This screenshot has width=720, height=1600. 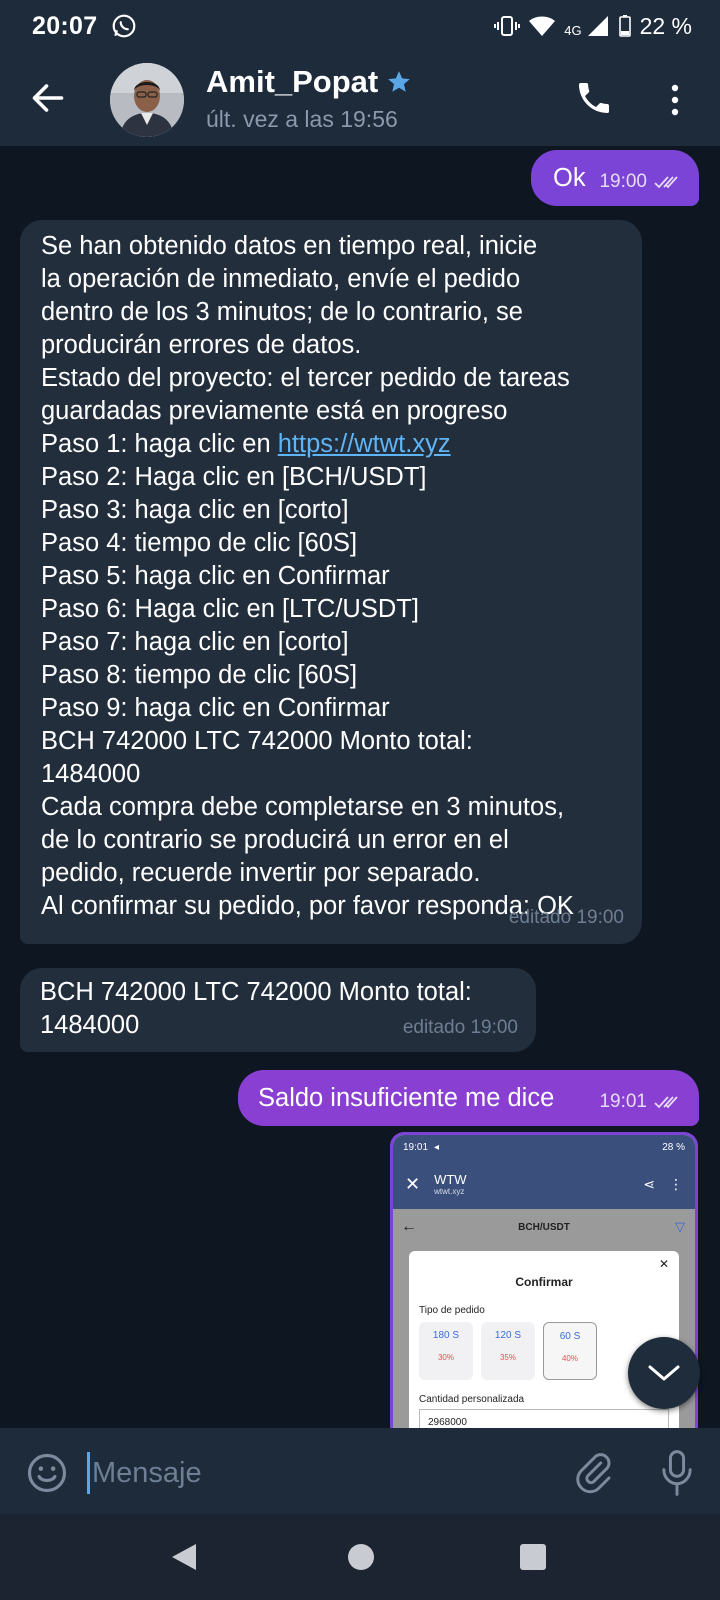 What do you see at coordinates (675, 100) in the screenshot?
I see `more-options-icon` at bounding box center [675, 100].